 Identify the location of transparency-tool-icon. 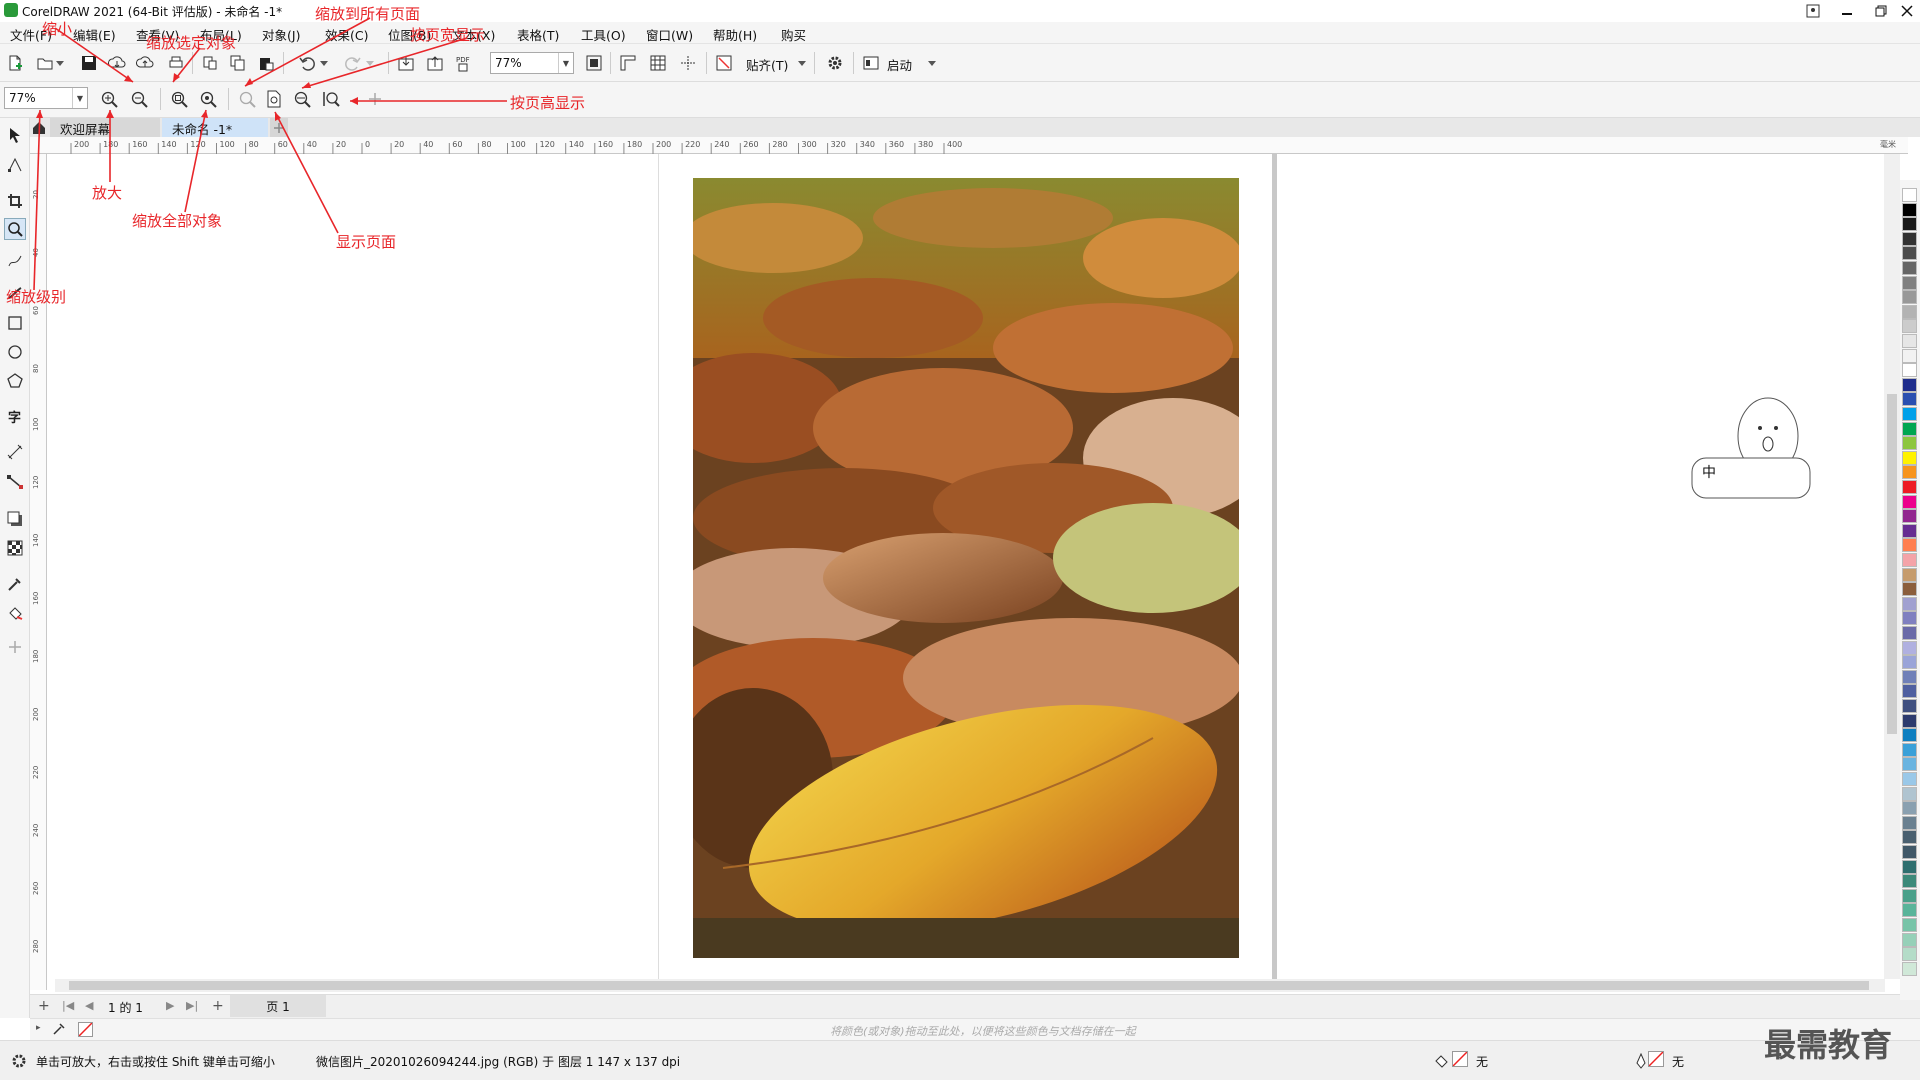
(15, 548).